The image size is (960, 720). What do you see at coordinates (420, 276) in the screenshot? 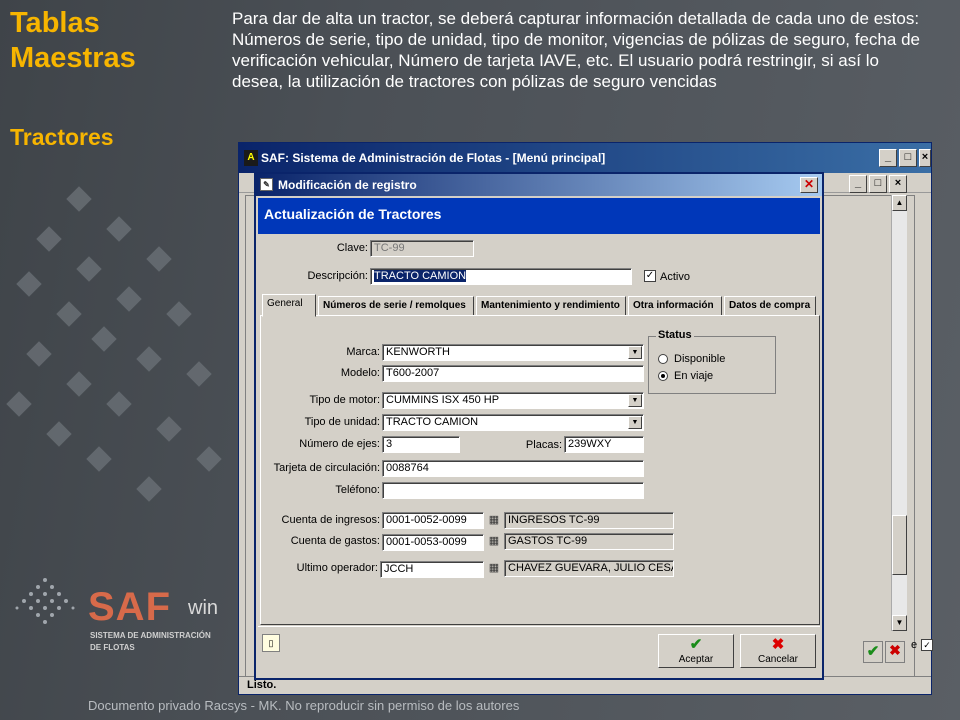
I see `descripcion-value: TRACTO CAMION` at bounding box center [420, 276].